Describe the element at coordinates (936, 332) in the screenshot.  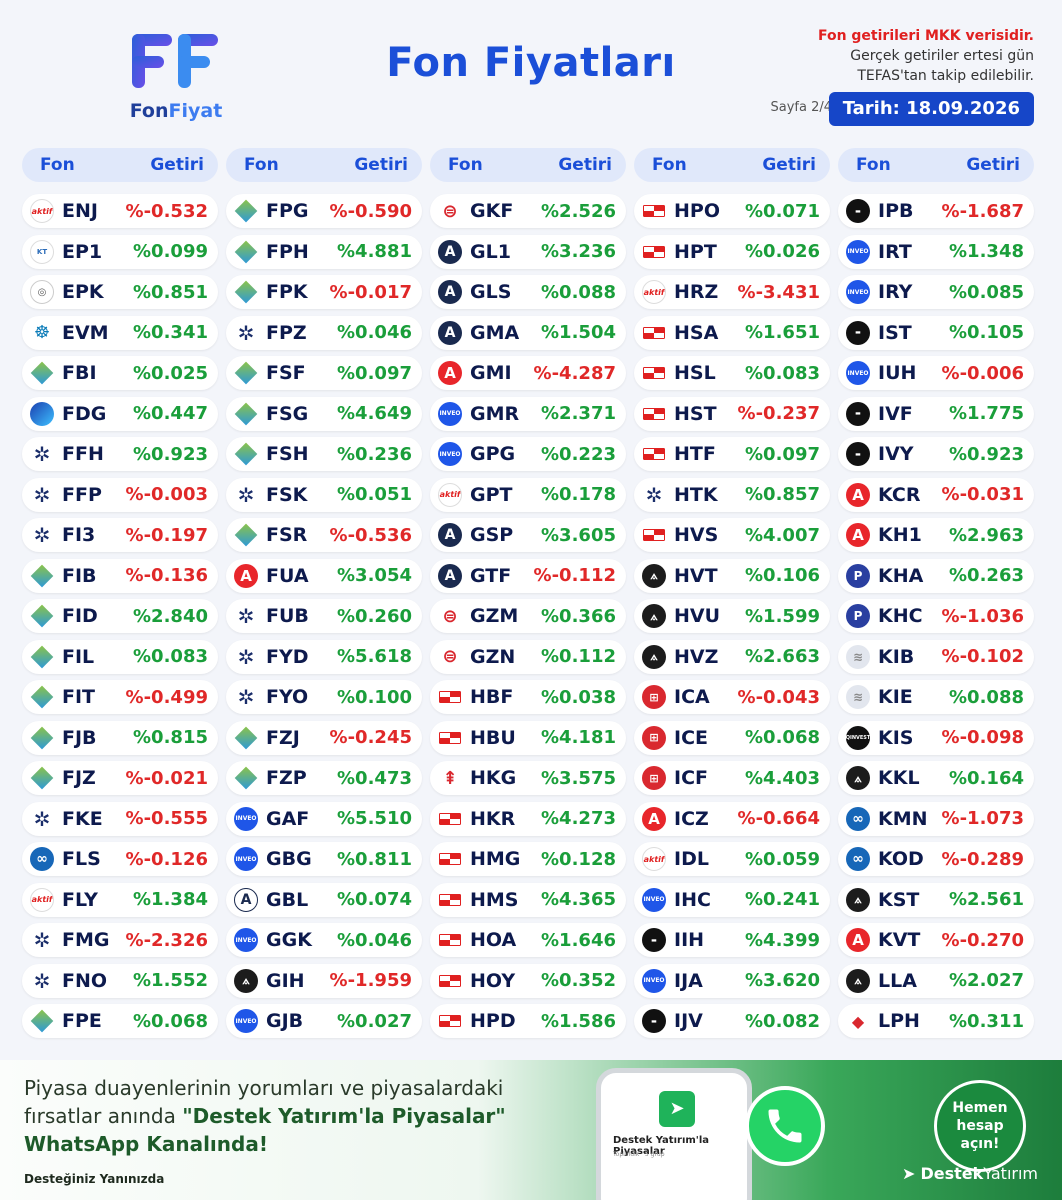
I see `fund-row: ▬ IST %0.105` at that location.